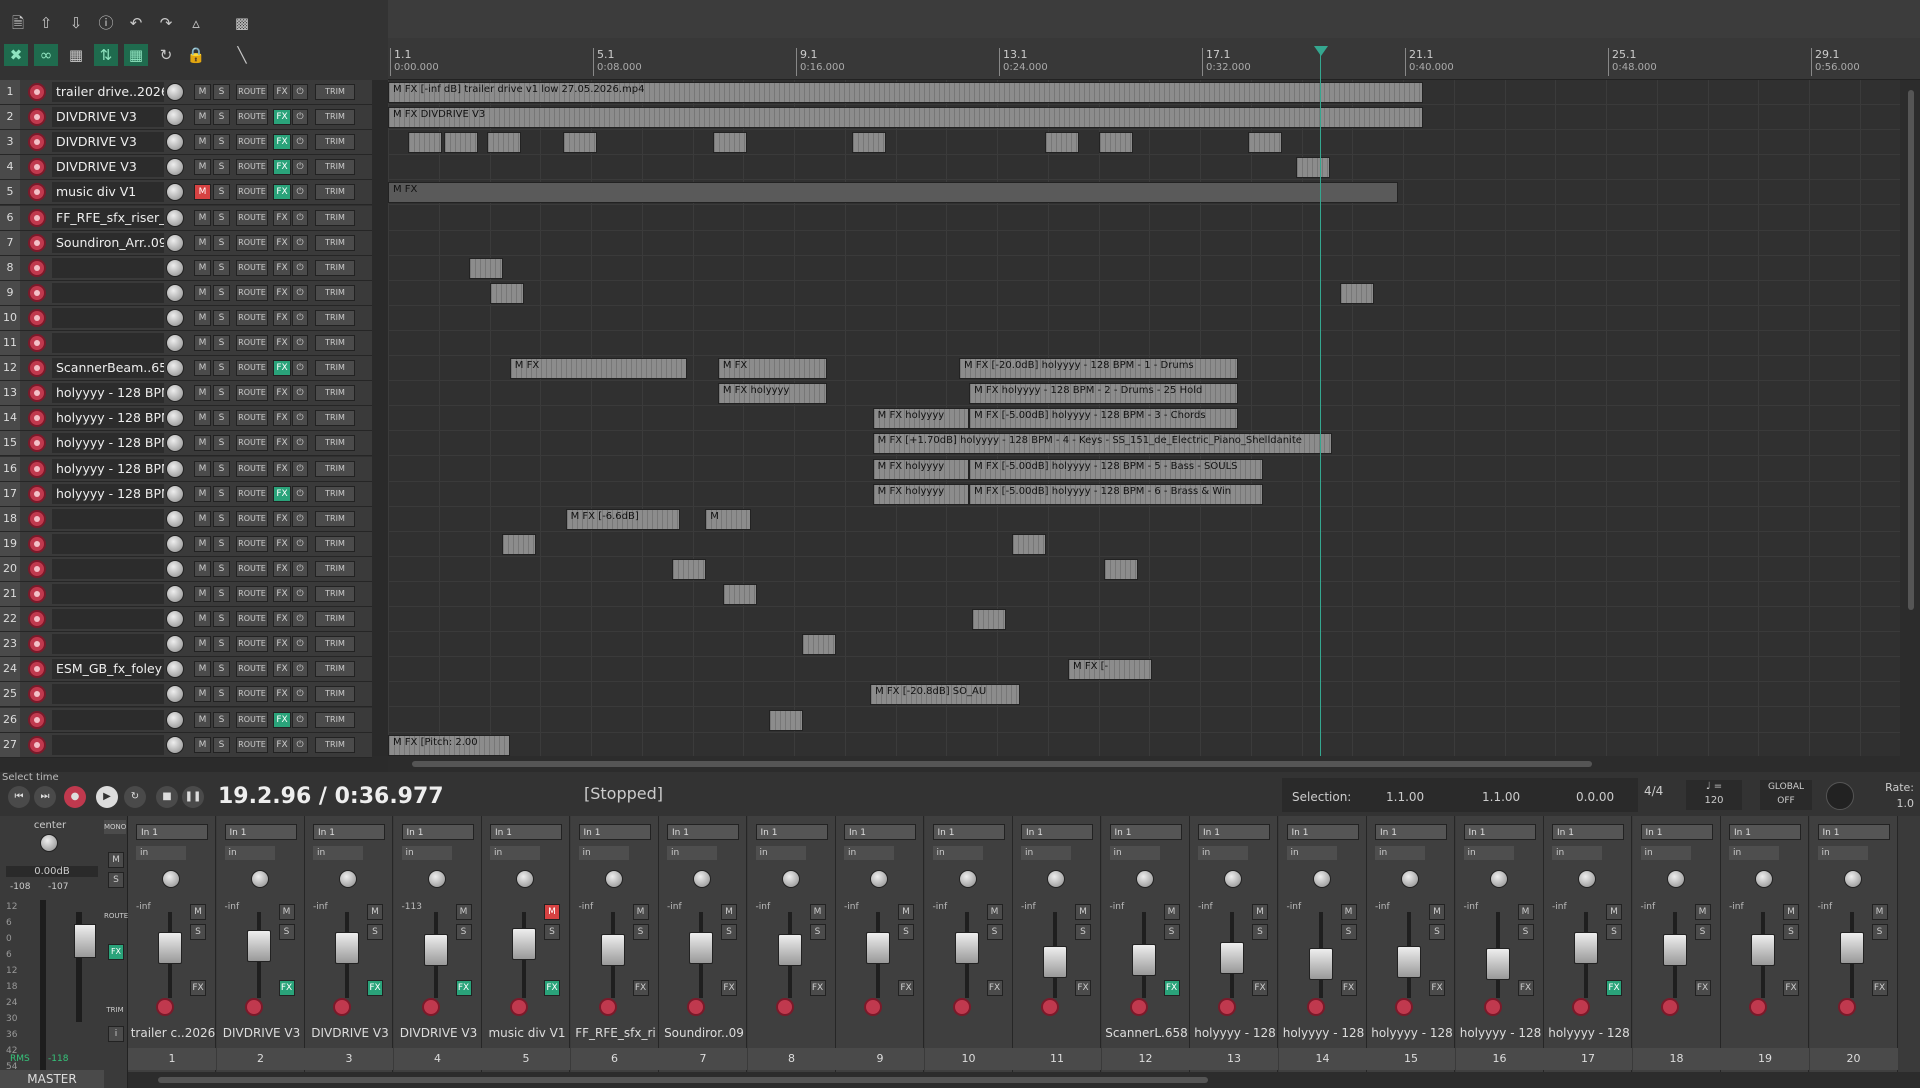 The image size is (1920, 1088). What do you see at coordinates (1460, 795) in the screenshot?
I see `selection-display: Selection: 1.1.00 1.1.00 0.0.00` at bounding box center [1460, 795].